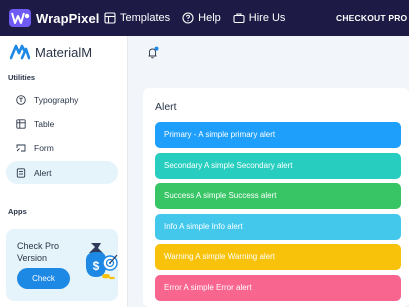 The image size is (409, 307). Describe the element at coordinates (278, 227) in the screenshot. I see `alert-info: Info A simple Info alert` at that location.